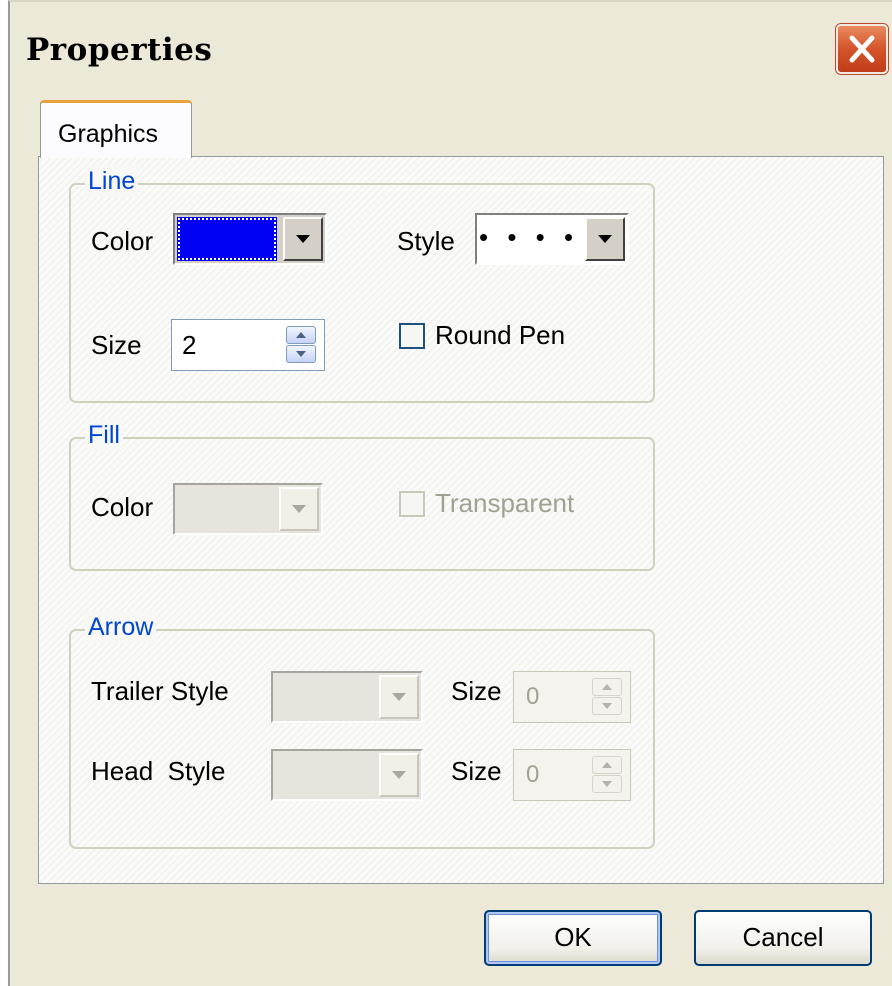 The image size is (892, 986). What do you see at coordinates (529, 237) in the screenshot?
I see `line-style-value: • • • •` at bounding box center [529, 237].